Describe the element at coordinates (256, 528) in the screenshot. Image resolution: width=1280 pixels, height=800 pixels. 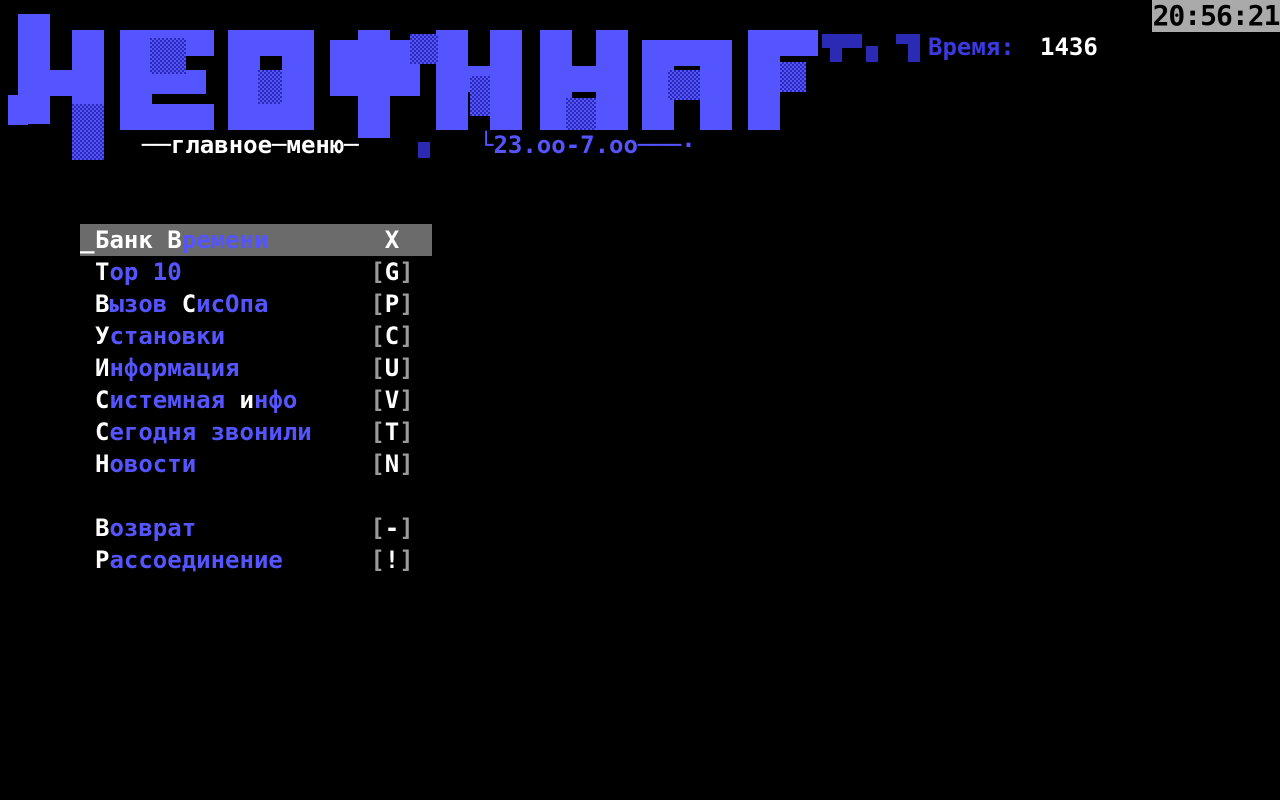
I see `menu-item-return: Возврат [-]` at that location.